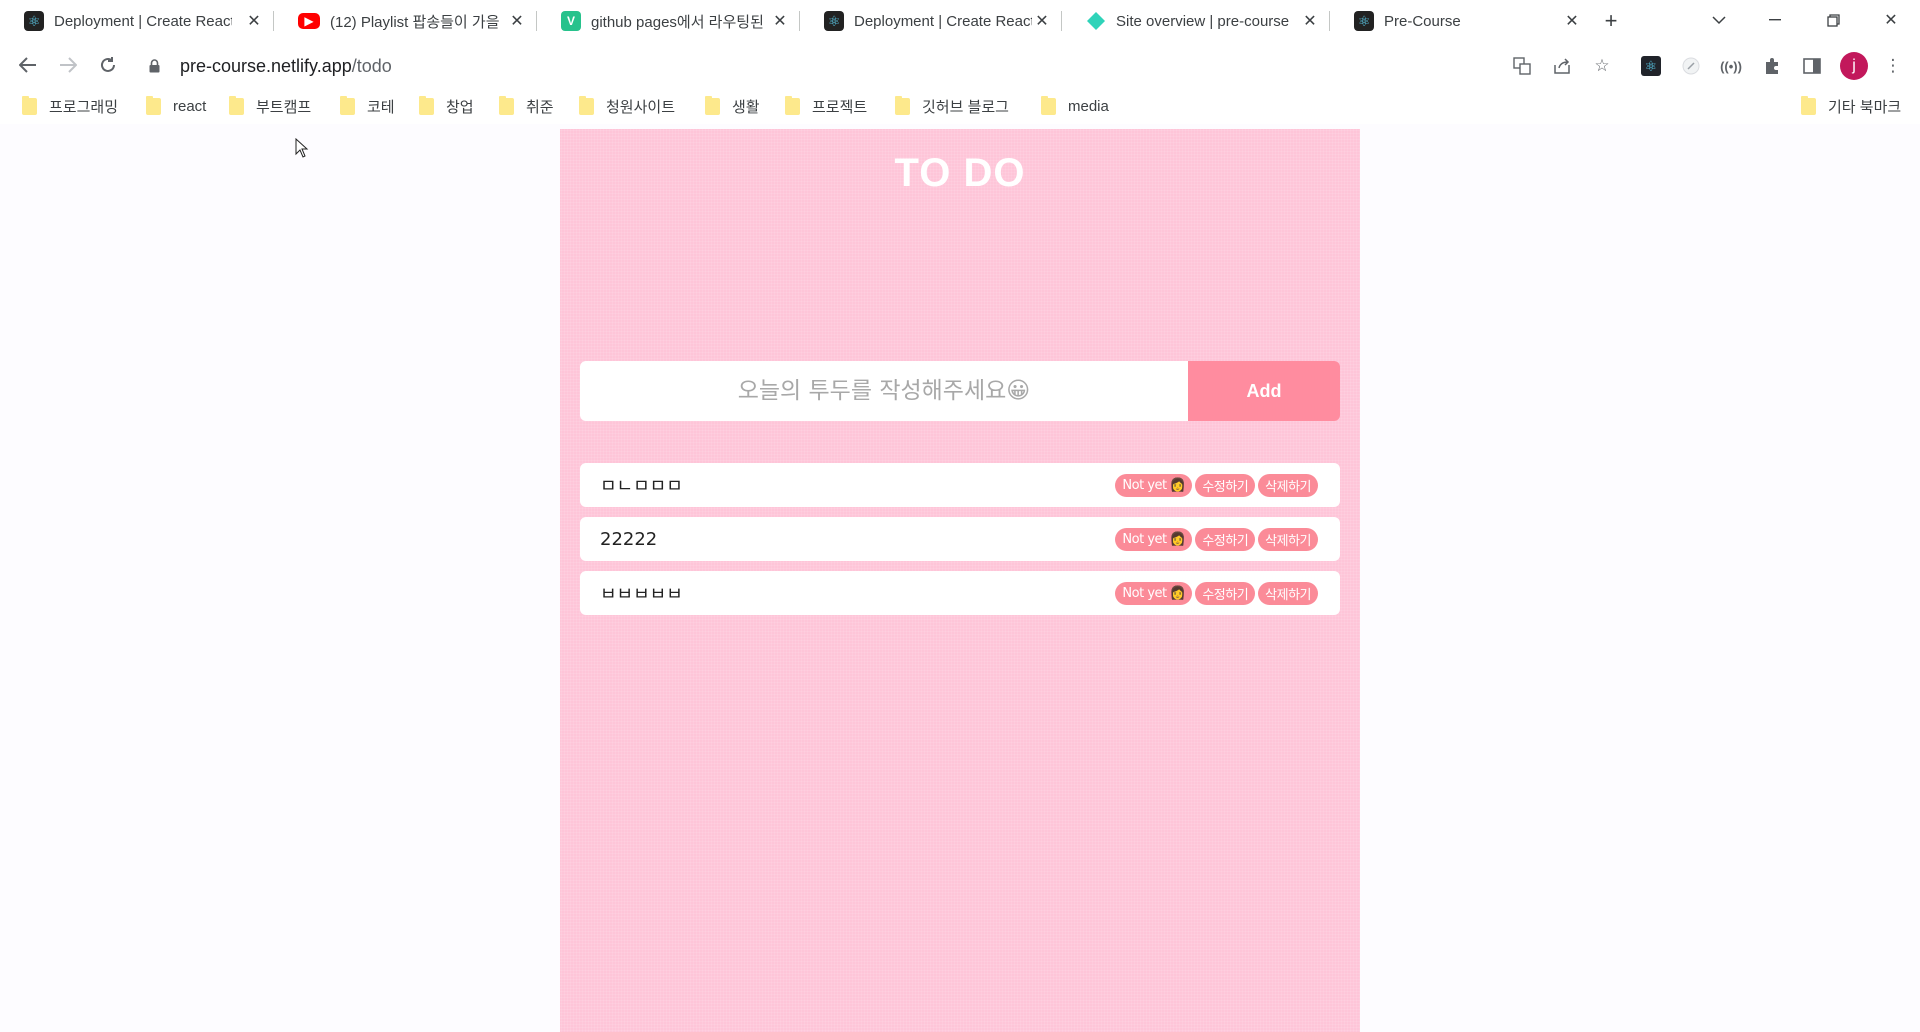 The height and width of the screenshot is (1032, 1920). I want to click on tab-deployment-2: ⚛ Deployment | Create React ✕, so click(931, 21).